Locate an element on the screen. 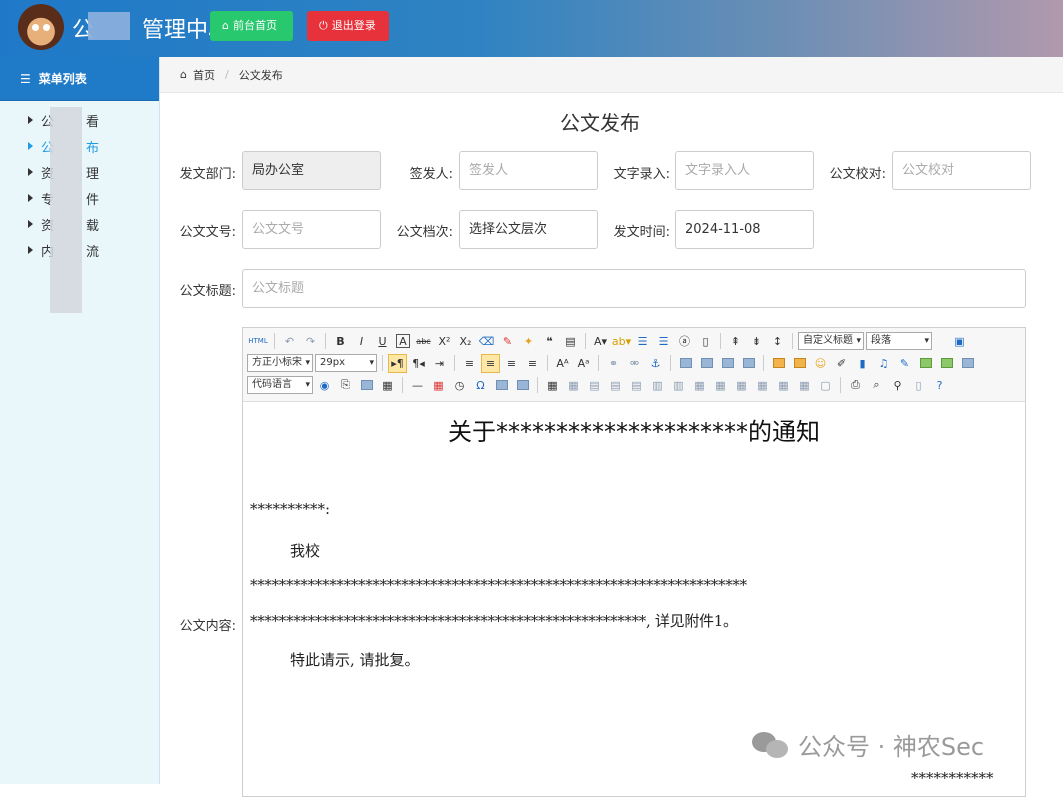  uppercase-icon: Aᴬ is located at coordinates (562, 363).